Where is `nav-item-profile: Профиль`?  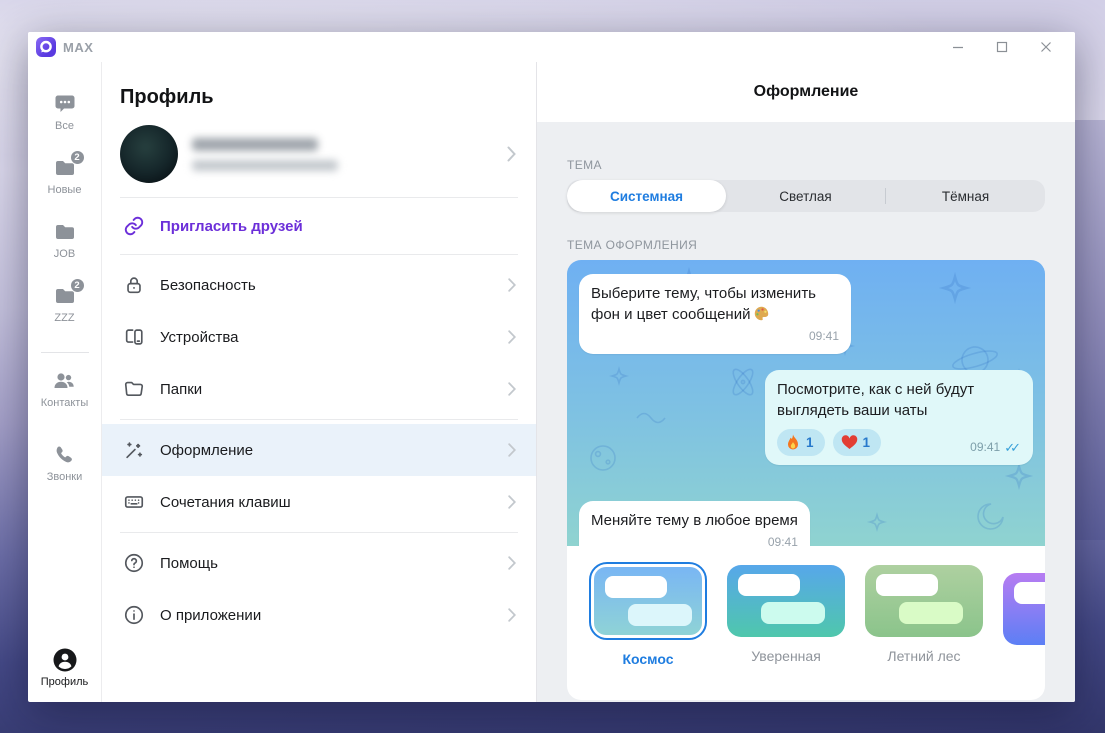 nav-item-profile: Профиль is located at coordinates (64, 668).